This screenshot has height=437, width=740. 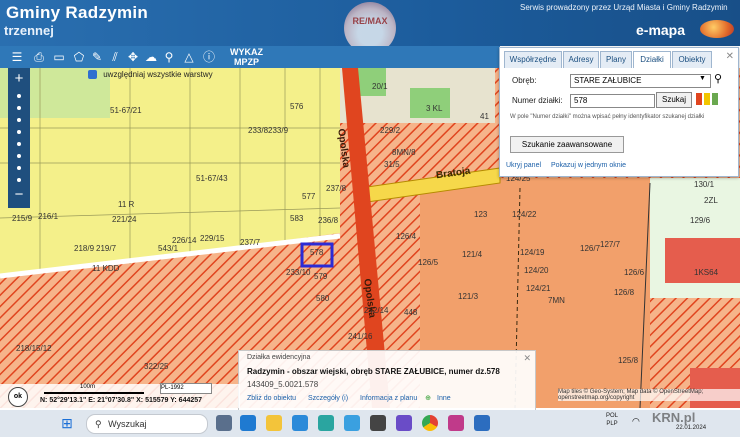 I want to click on menu-icon: ☰, so click(x=17, y=57).